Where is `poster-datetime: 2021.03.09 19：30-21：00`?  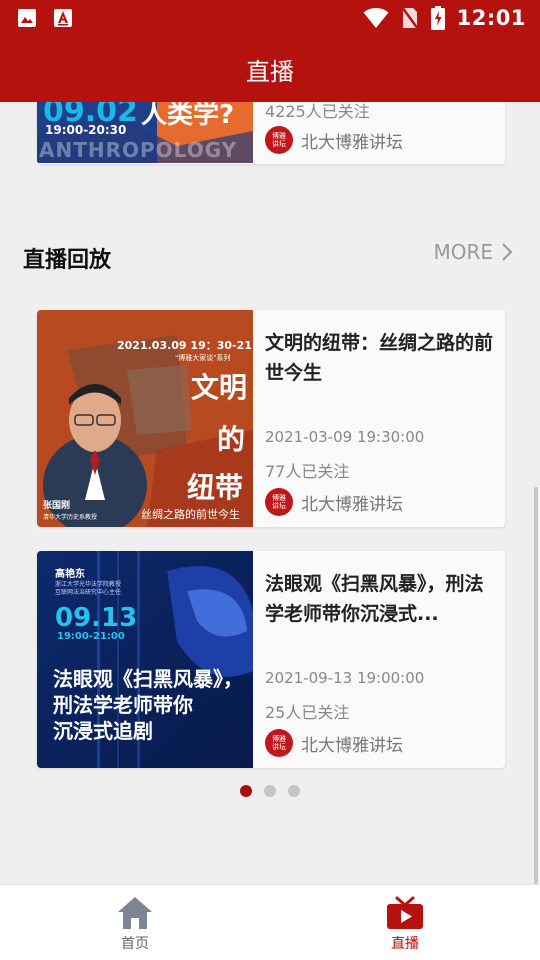
poster-datetime: 2021.03.09 19：30-21：00 is located at coordinates (185, 345).